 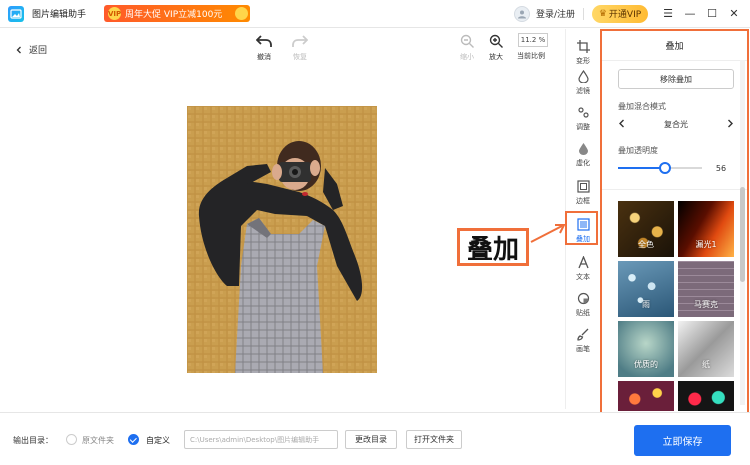 I want to click on brush-icon, so click(x=583, y=334).